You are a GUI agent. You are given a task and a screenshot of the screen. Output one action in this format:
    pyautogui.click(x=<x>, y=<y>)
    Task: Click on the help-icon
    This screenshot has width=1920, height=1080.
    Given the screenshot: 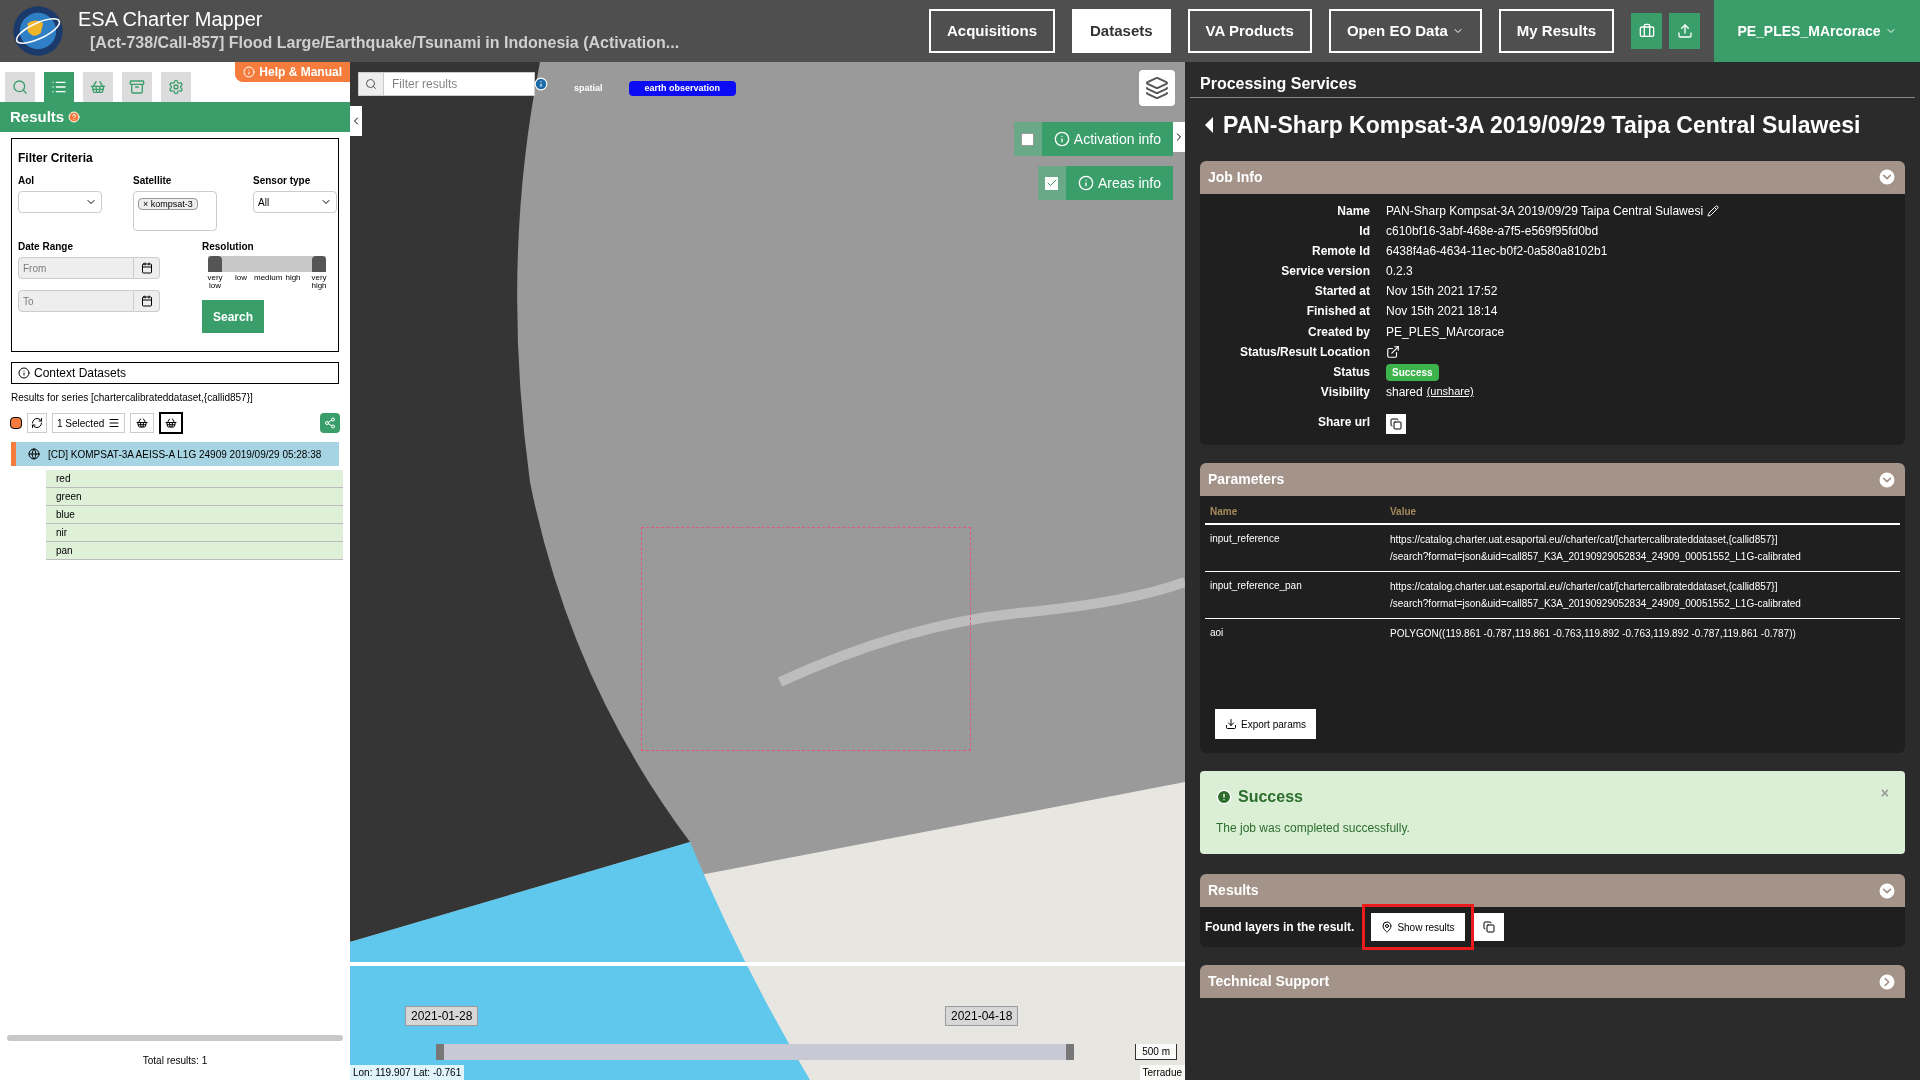 What is the action you would take?
    pyautogui.click(x=74, y=117)
    